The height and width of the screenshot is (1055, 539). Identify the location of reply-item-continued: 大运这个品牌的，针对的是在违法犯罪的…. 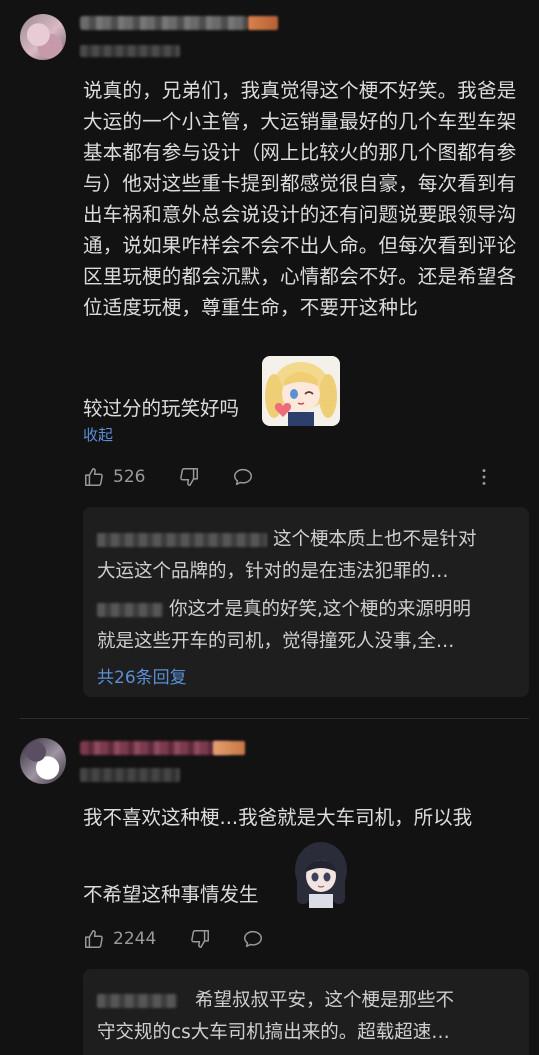
(273, 571).